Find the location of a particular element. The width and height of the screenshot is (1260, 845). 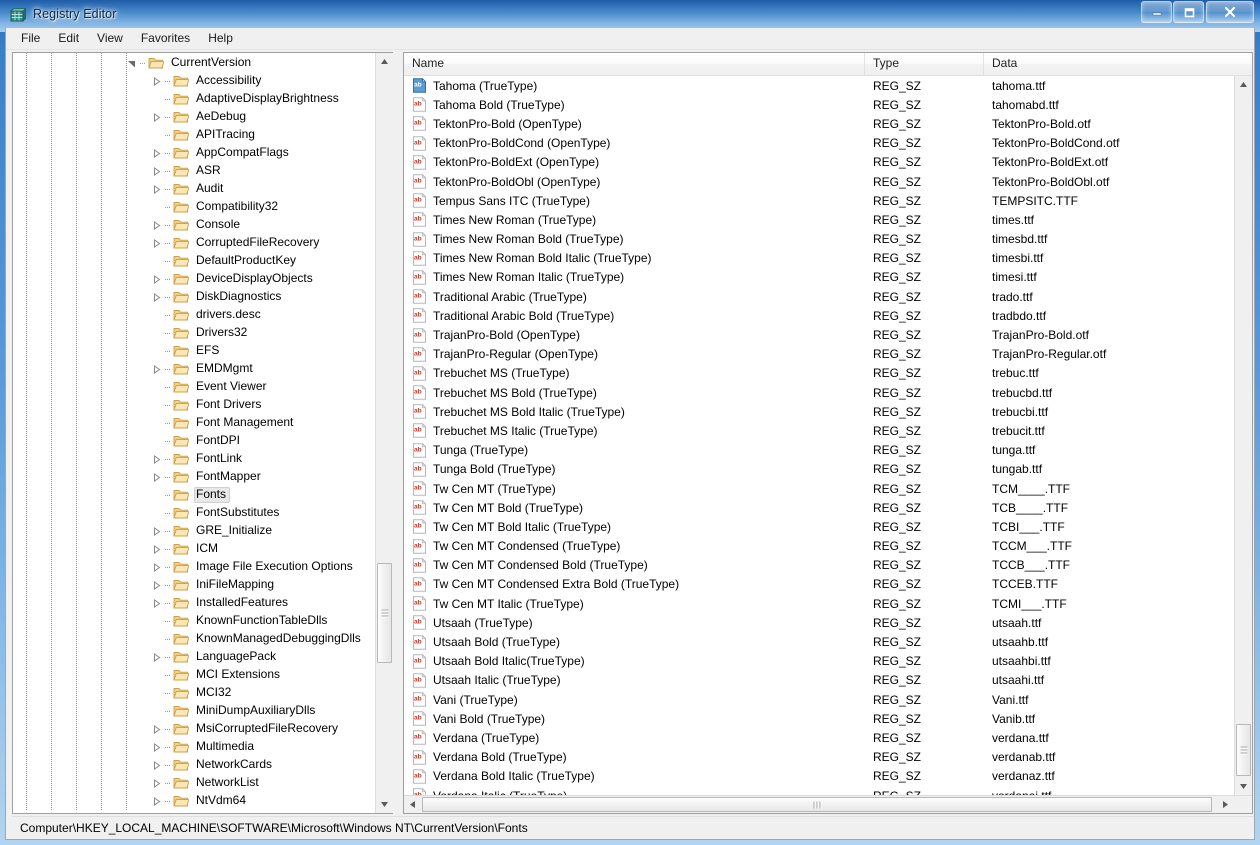

tree-node-corruptedfilerecovery: CorruptedFileRecovery is located at coordinates (194, 243).